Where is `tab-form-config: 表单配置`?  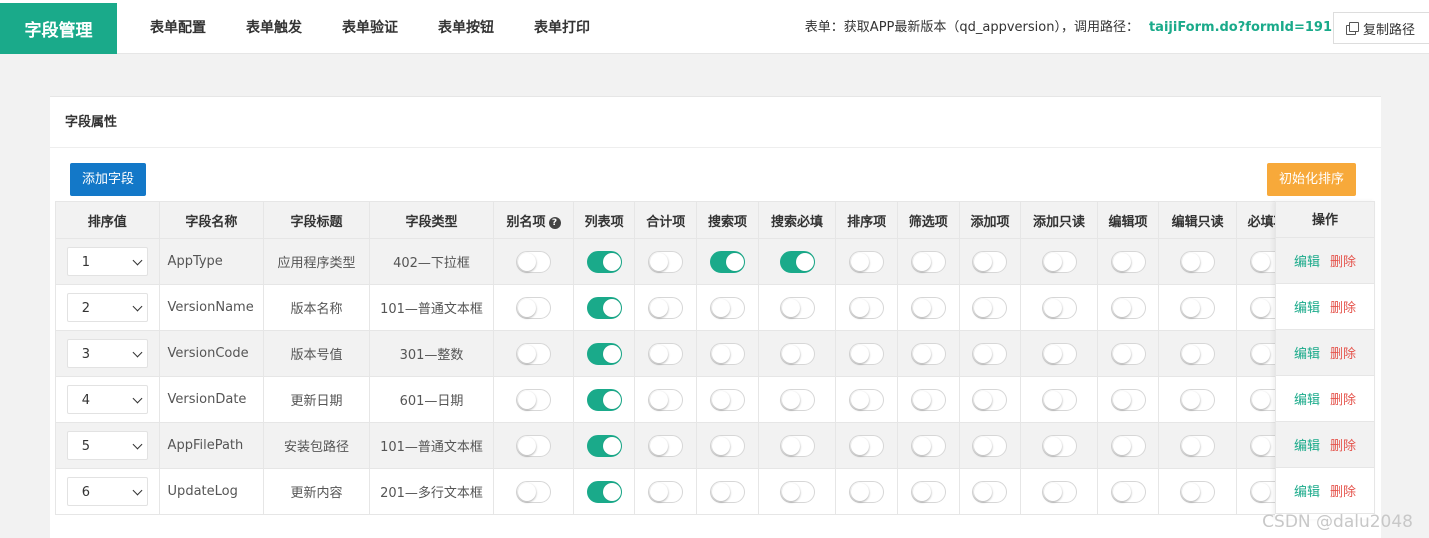 tab-form-config: 表单配置 is located at coordinates (178, 27).